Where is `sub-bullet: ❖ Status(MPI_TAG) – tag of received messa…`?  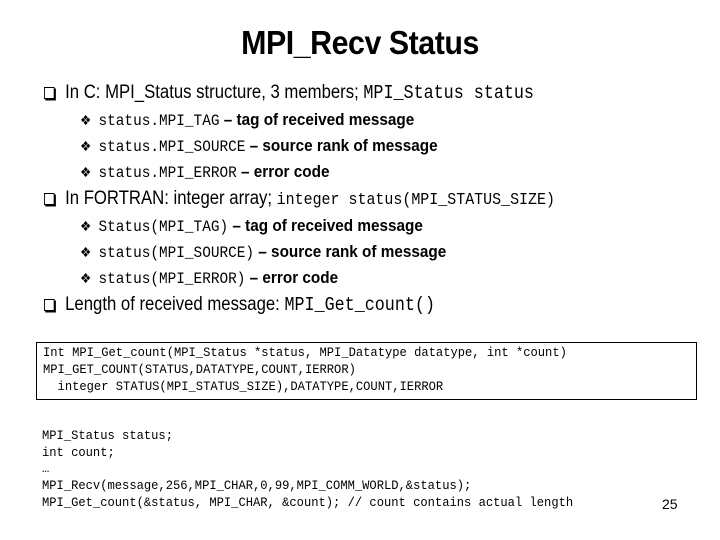 sub-bullet: ❖ Status(MPI_TAG) – tag of received messa… is located at coordinates (251, 226).